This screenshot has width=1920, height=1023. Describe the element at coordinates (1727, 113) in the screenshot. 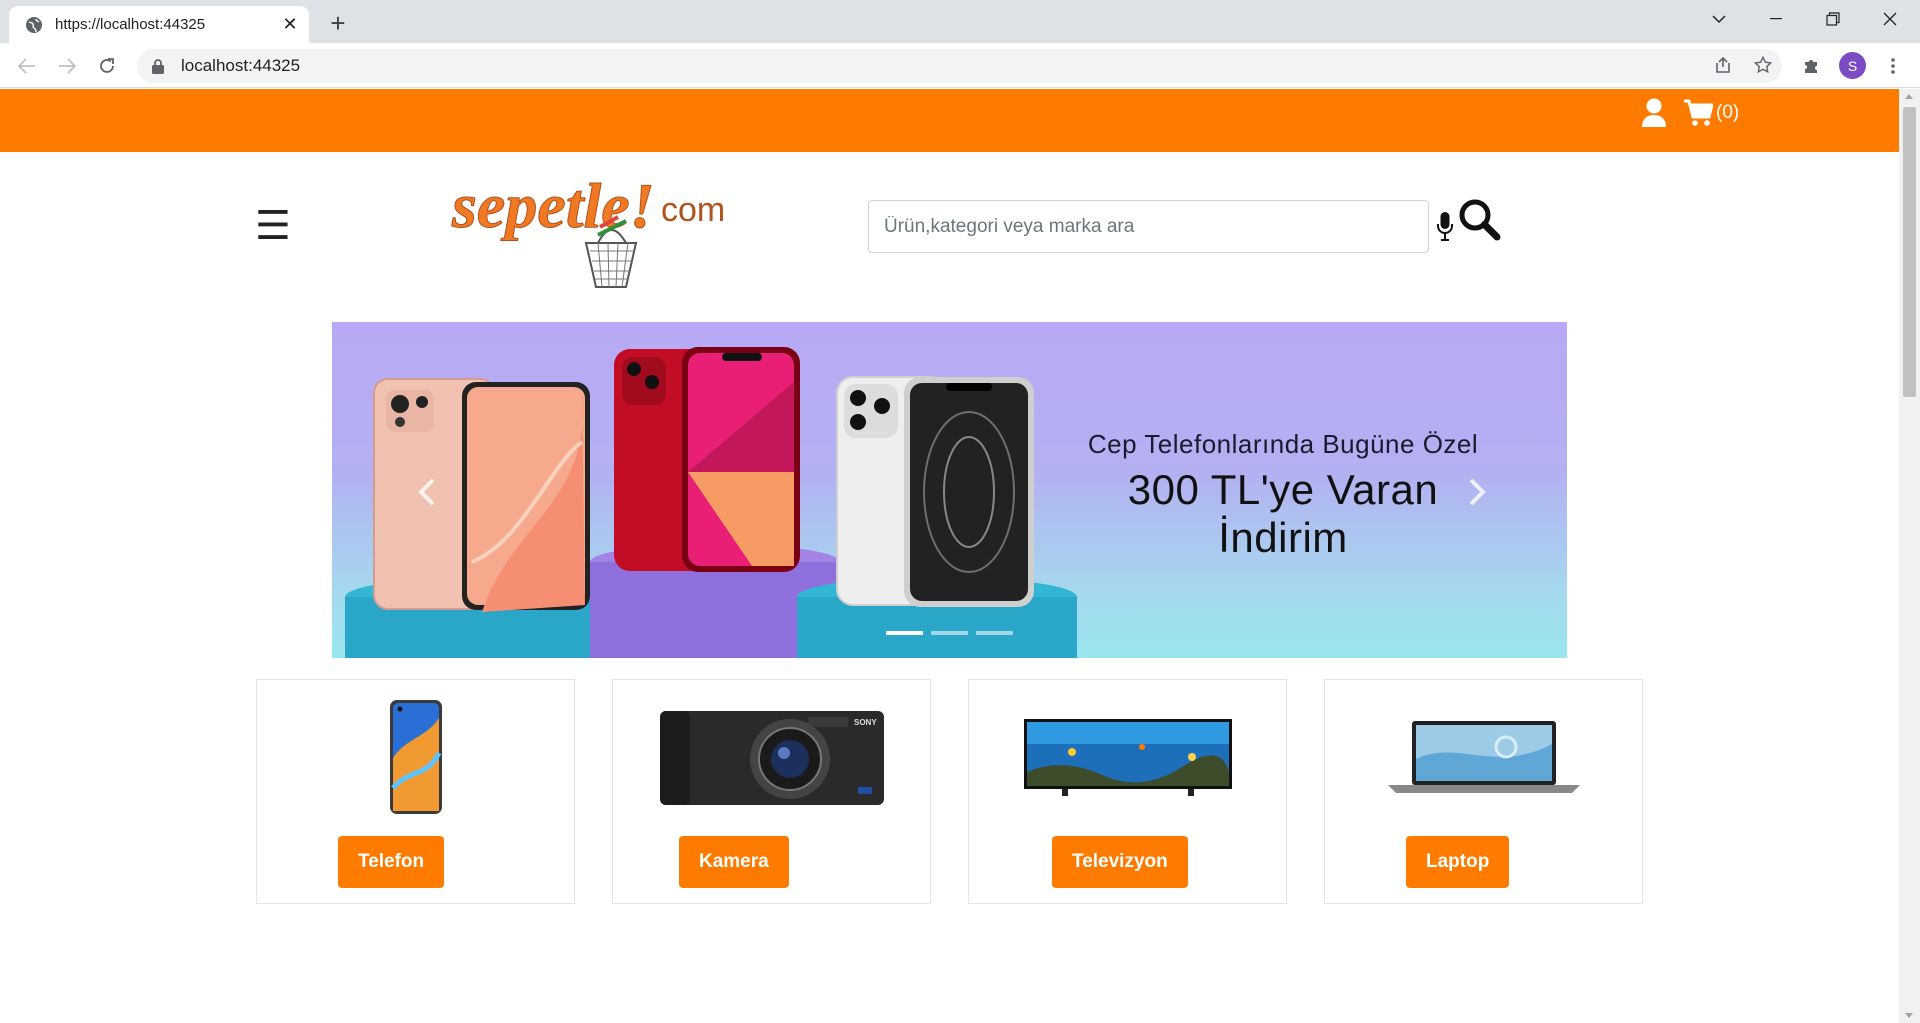

I see `cart-count: (0)` at that location.